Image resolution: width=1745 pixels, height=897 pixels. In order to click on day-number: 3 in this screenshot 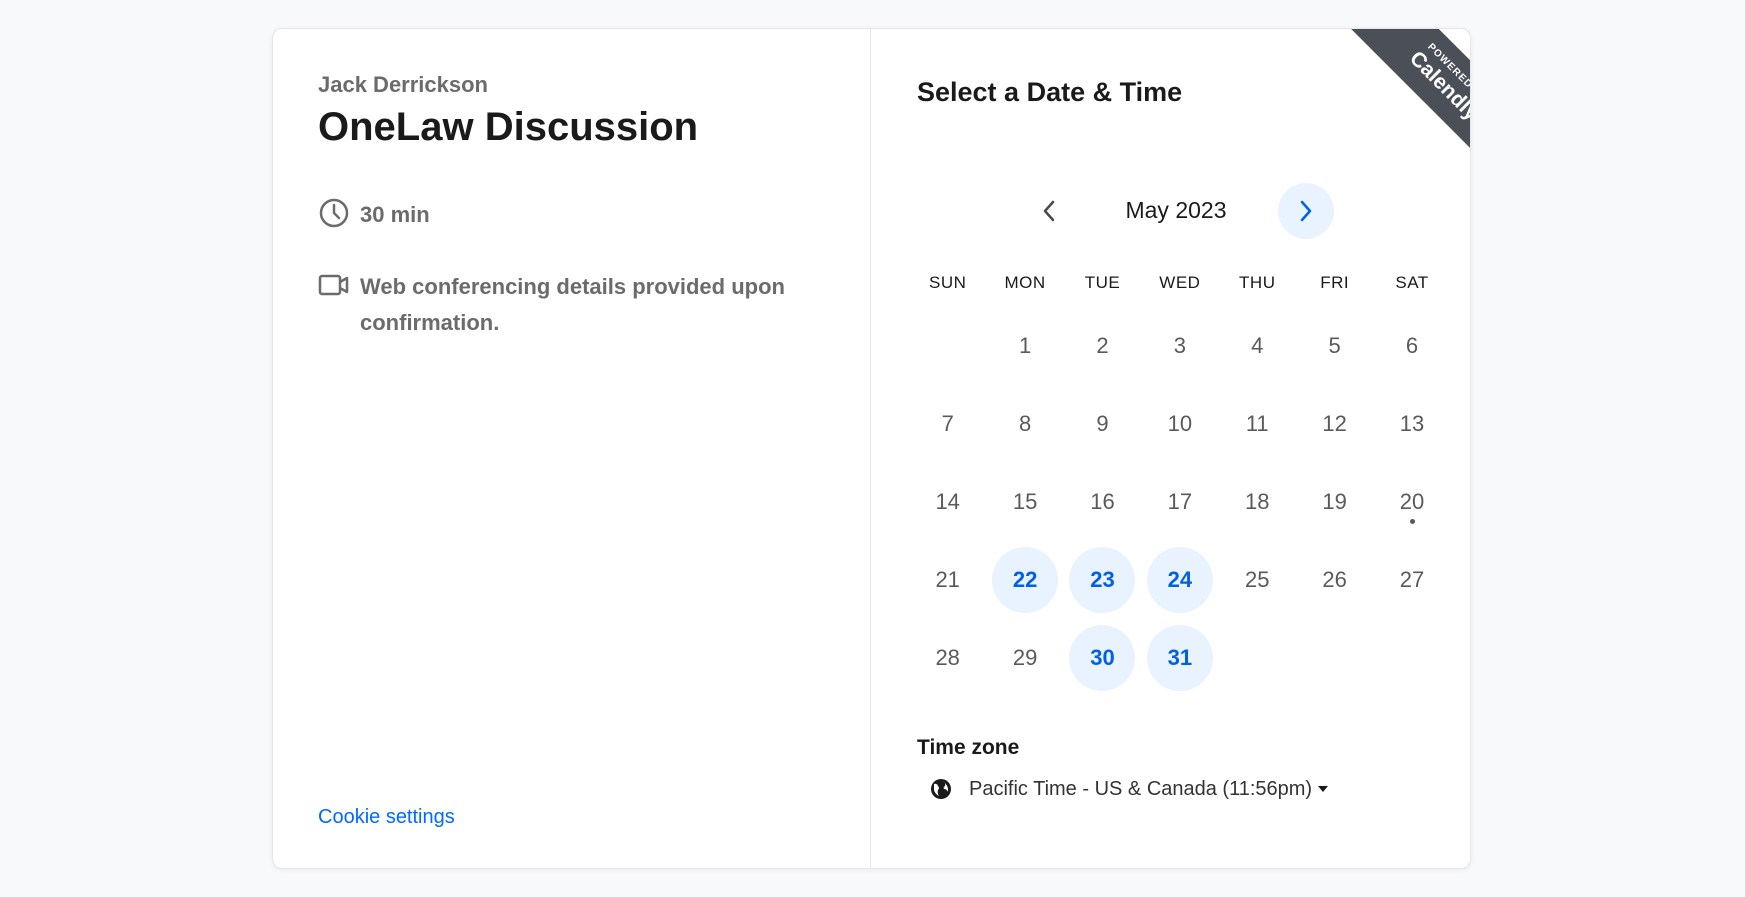, I will do `click(1179, 345)`.